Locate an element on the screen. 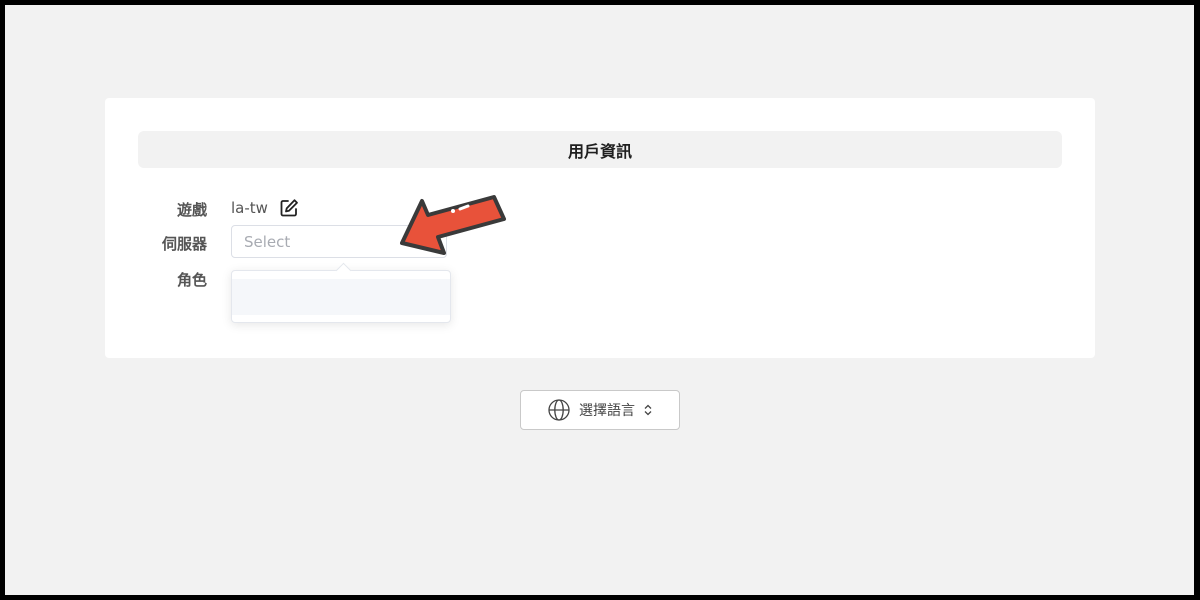 The height and width of the screenshot is (600, 1200). language-select-button: 選擇語言 is located at coordinates (600, 410).